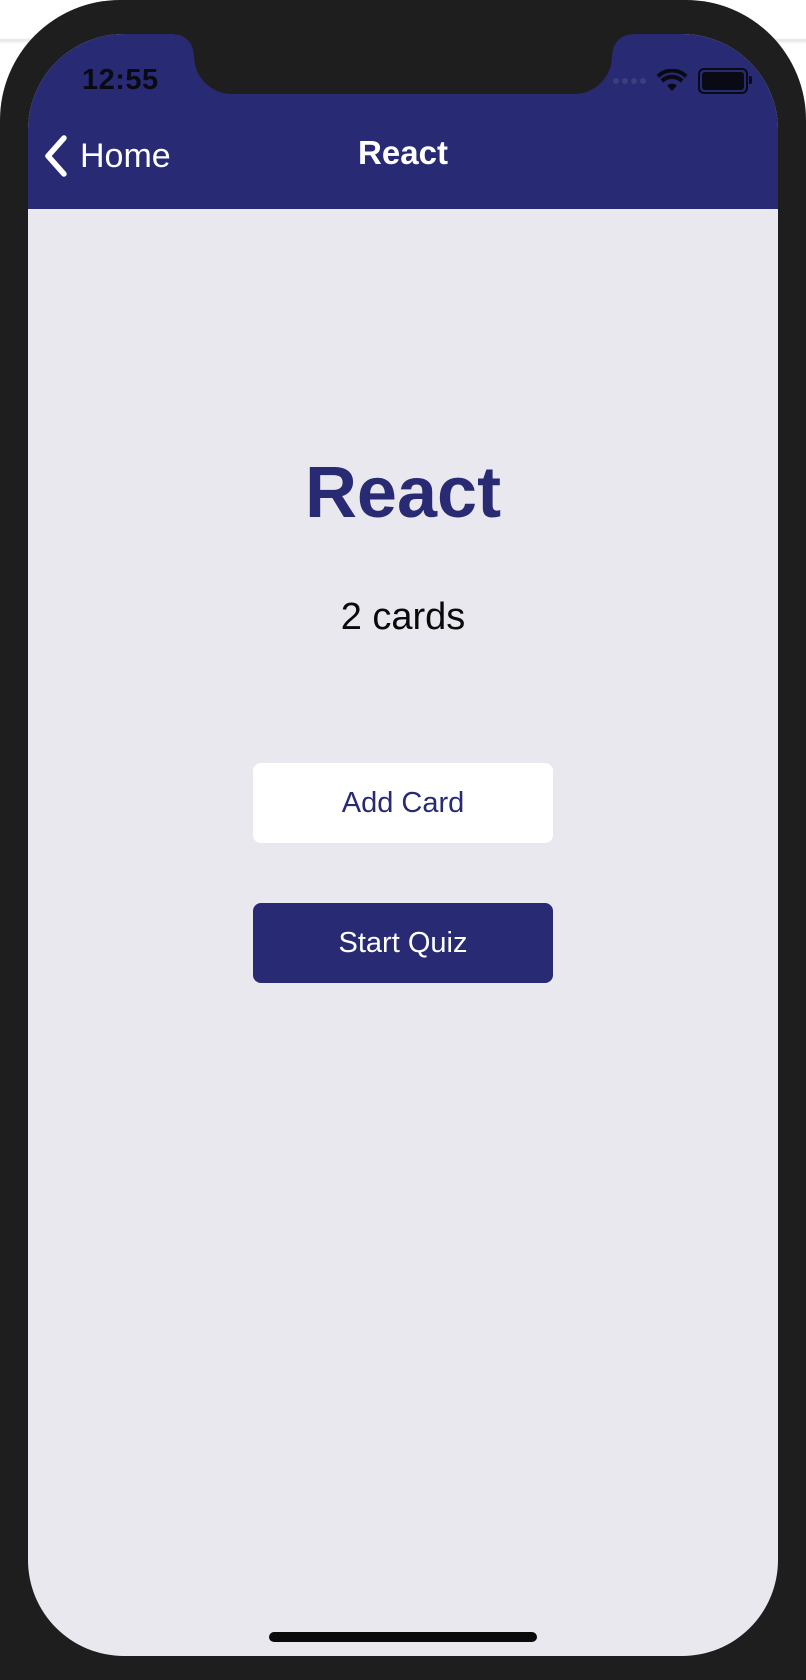 The height and width of the screenshot is (1680, 806). I want to click on home-indicator, so click(403, 1637).